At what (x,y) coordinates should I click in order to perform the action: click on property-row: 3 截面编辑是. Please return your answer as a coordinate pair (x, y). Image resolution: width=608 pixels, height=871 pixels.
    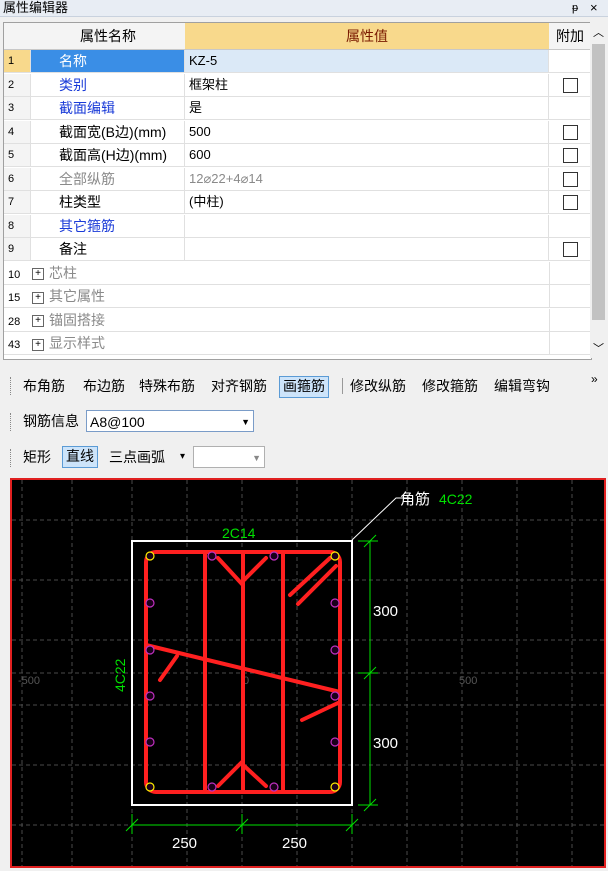
    Looking at the image, I should click on (297, 108).